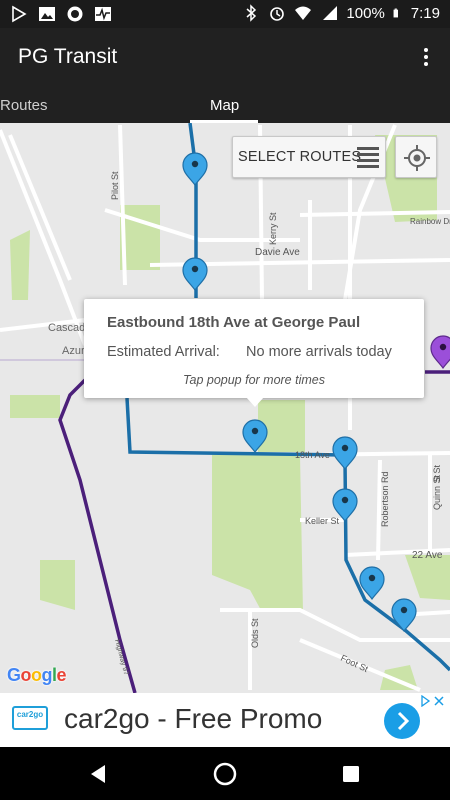 Image resolution: width=450 pixels, height=800 pixels. Describe the element at coordinates (19, 14) in the screenshot. I see `play-store-icon` at that location.